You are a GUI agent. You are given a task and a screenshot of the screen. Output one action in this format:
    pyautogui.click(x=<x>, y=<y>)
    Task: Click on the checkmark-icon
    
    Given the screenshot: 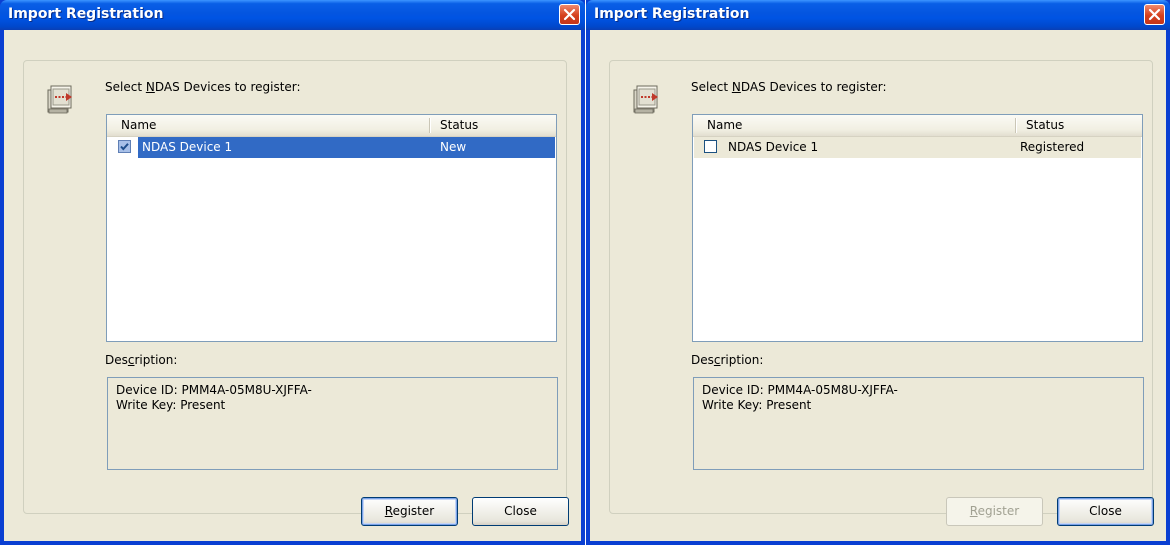 What is the action you would take?
    pyautogui.click(x=124, y=147)
    